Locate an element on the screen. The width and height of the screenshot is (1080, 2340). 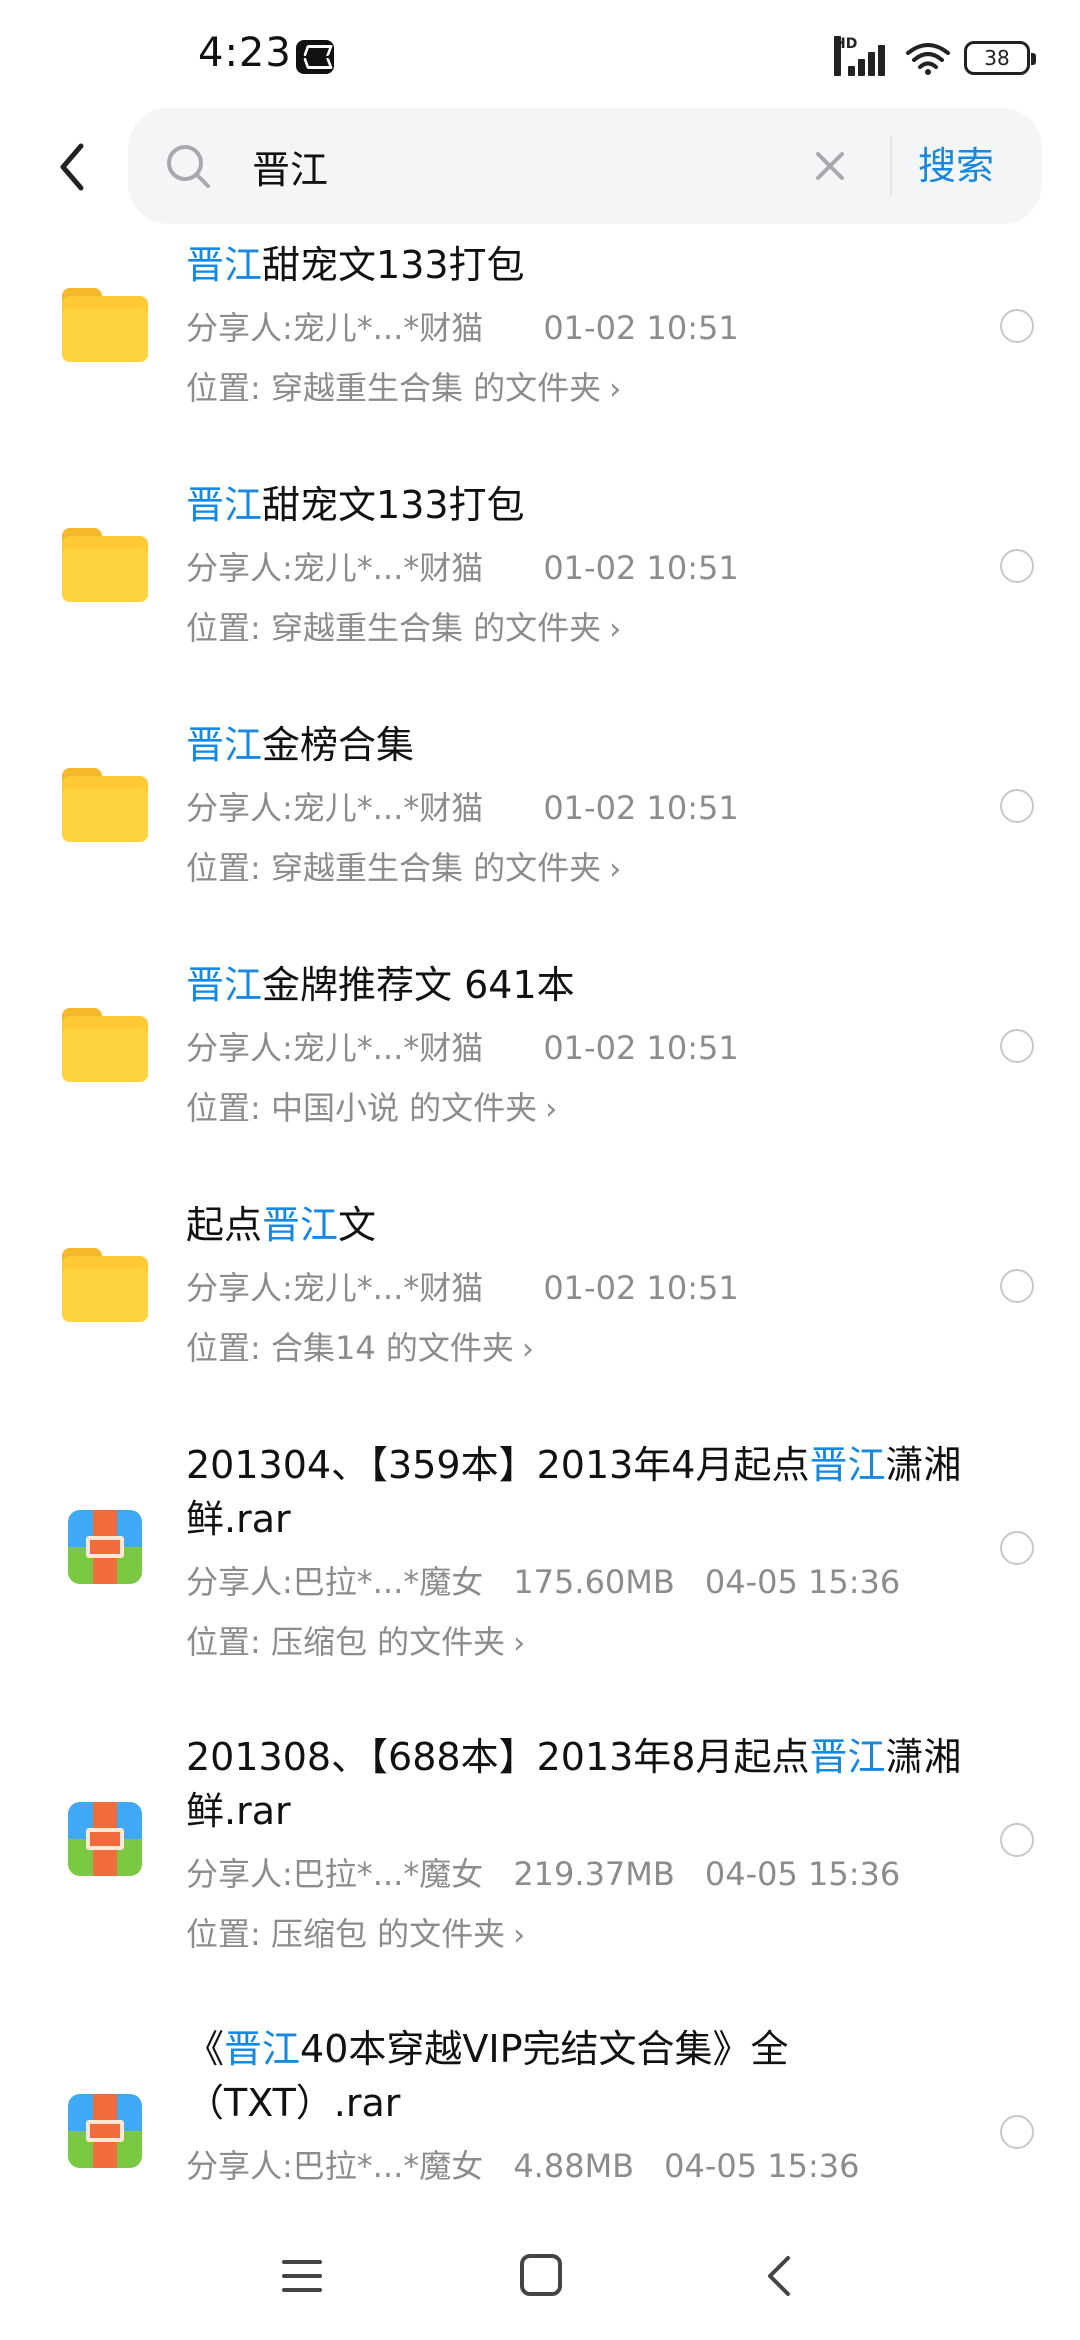
home-icon is located at coordinates (541, 2275).